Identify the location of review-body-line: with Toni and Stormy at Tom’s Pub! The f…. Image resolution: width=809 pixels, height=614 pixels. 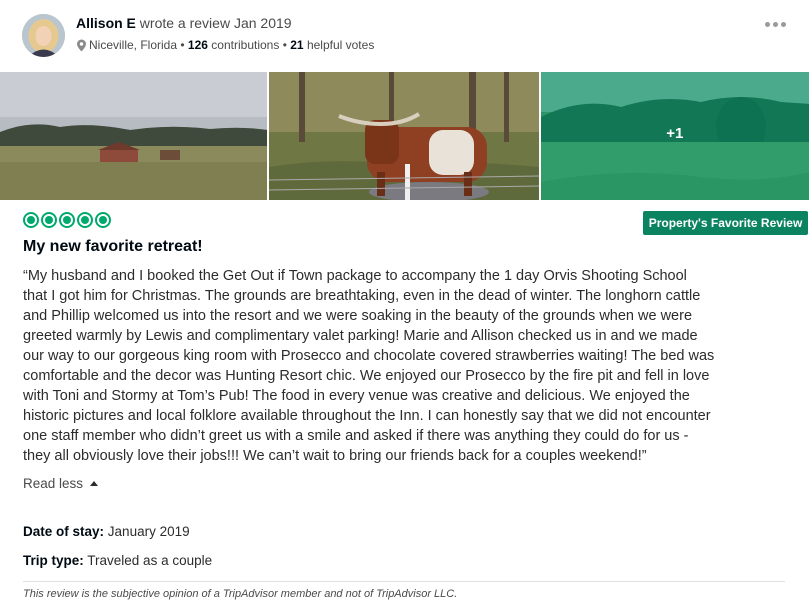
(356, 396).